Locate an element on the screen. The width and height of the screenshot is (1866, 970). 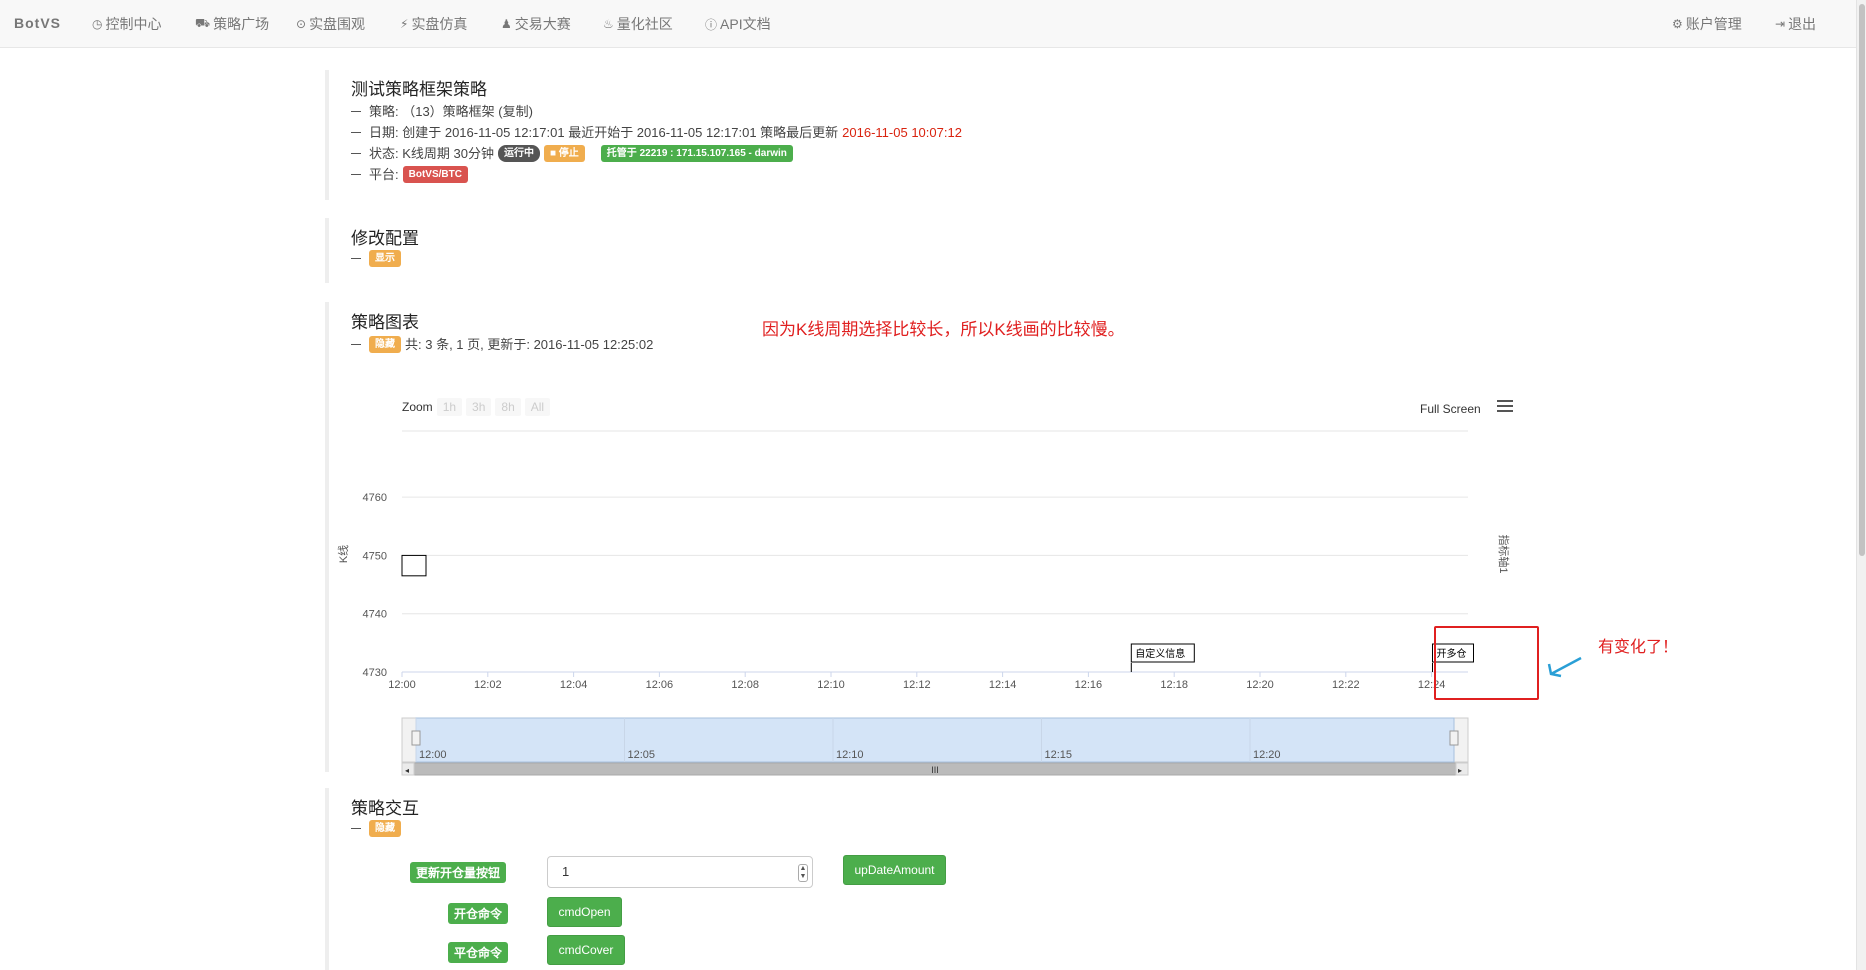
page-scrollbar is located at coordinates (1861, 485).